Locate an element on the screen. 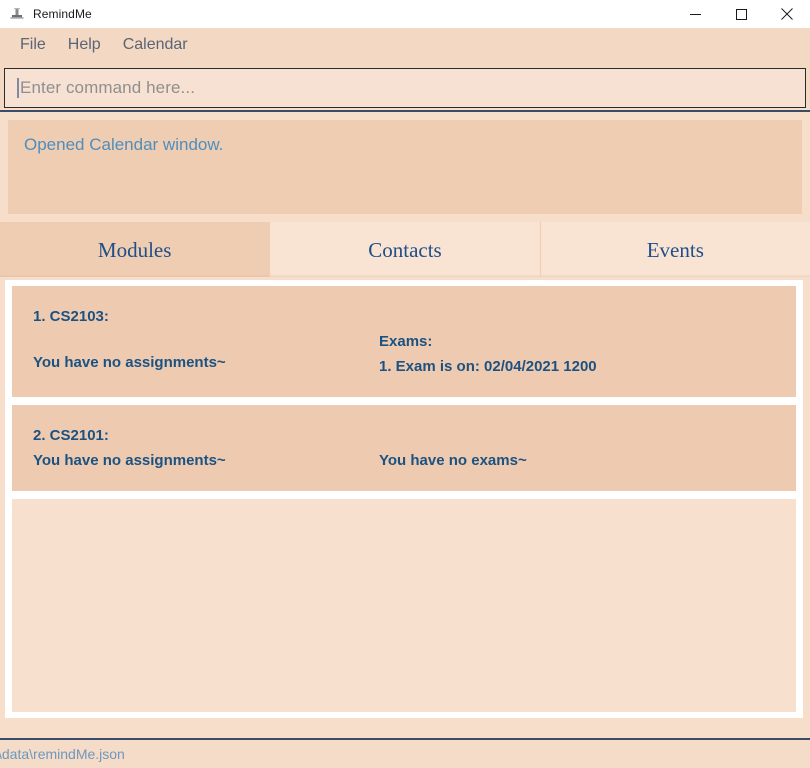  status-bar: \data\remindMe.json is located at coordinates (405, 753).